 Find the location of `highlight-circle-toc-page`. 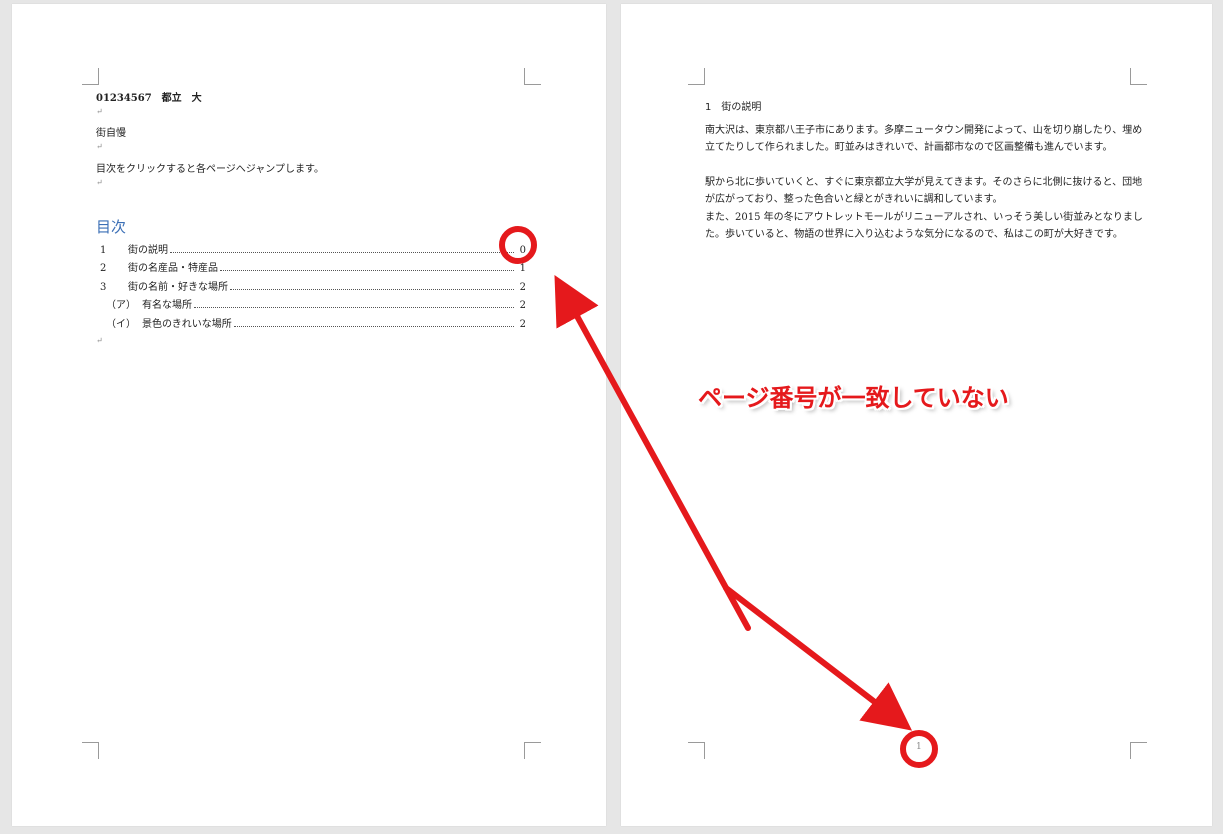

highlight-circle-toc-page is located at coordinates (518, 245).